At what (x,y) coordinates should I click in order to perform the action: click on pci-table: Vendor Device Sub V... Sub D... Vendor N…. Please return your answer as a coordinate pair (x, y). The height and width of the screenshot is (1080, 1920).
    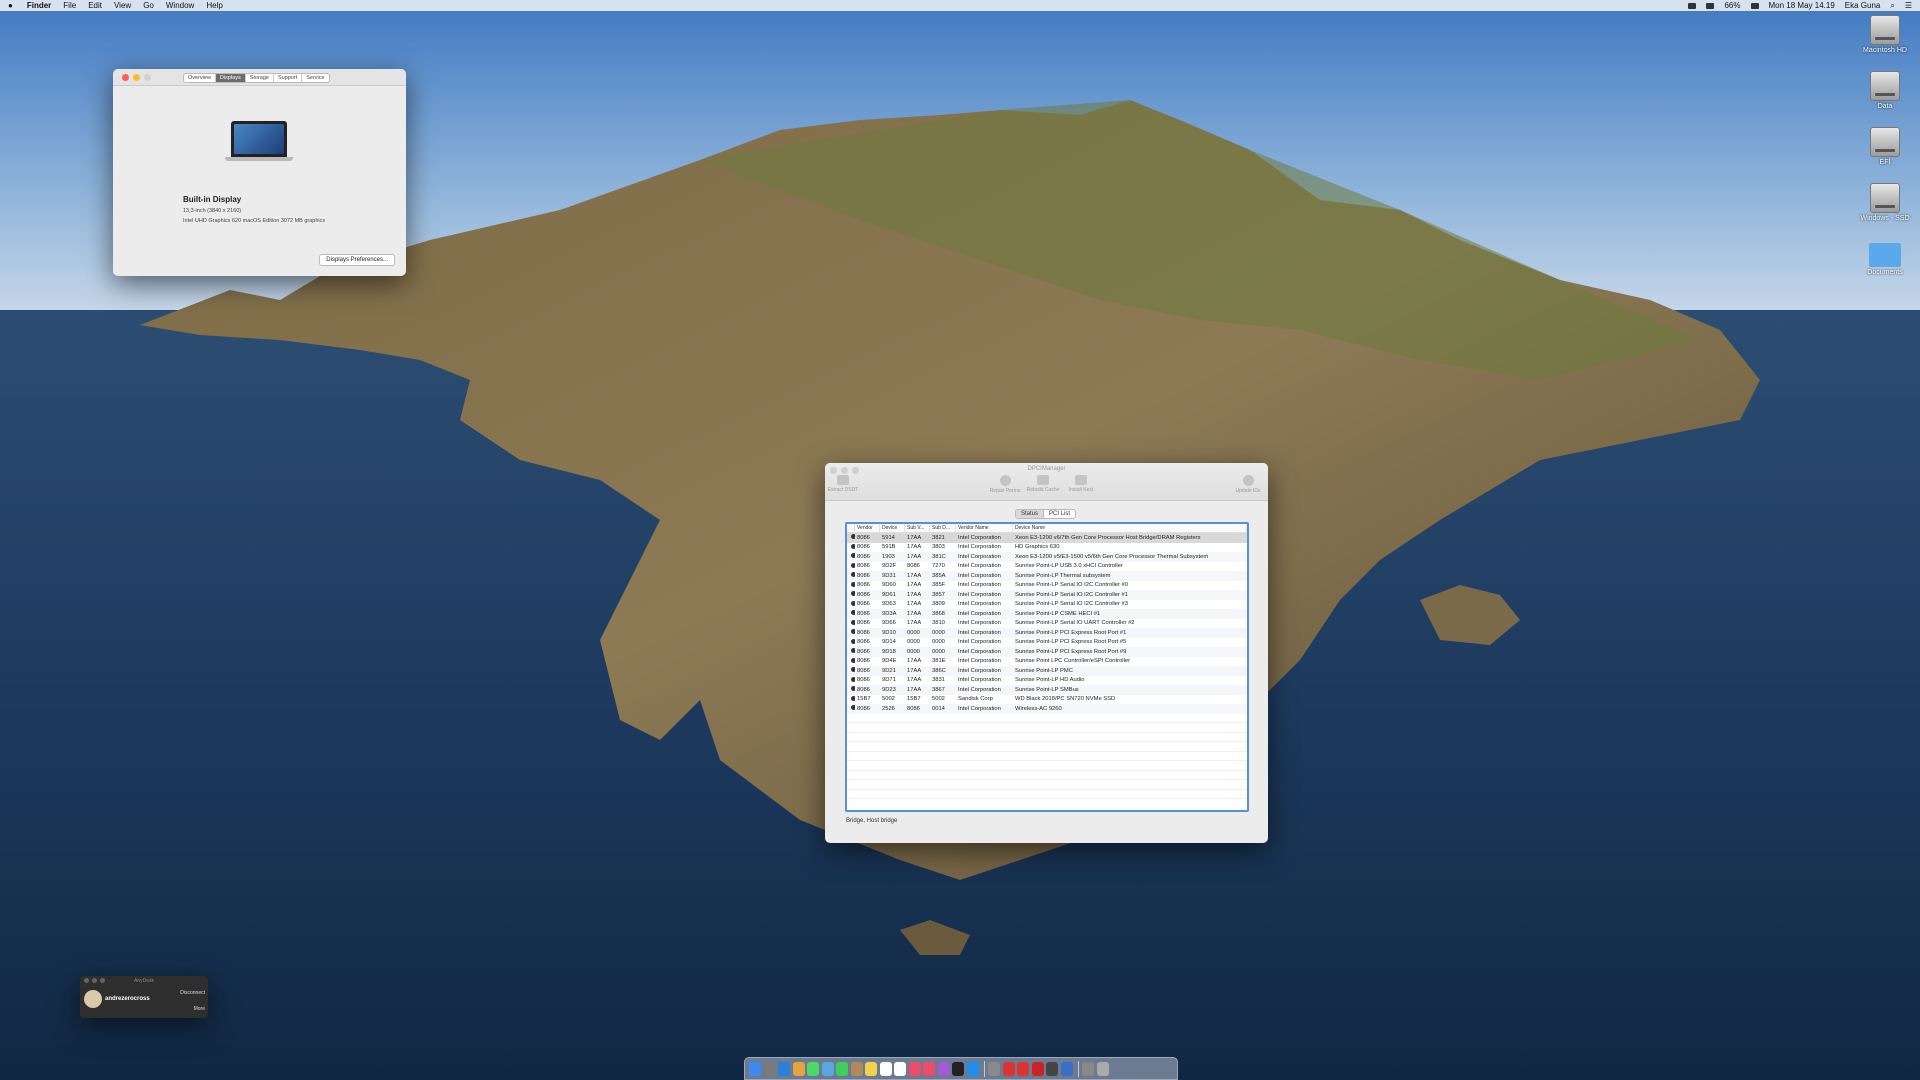
    Looking at the image, I should click on (1047, 667).